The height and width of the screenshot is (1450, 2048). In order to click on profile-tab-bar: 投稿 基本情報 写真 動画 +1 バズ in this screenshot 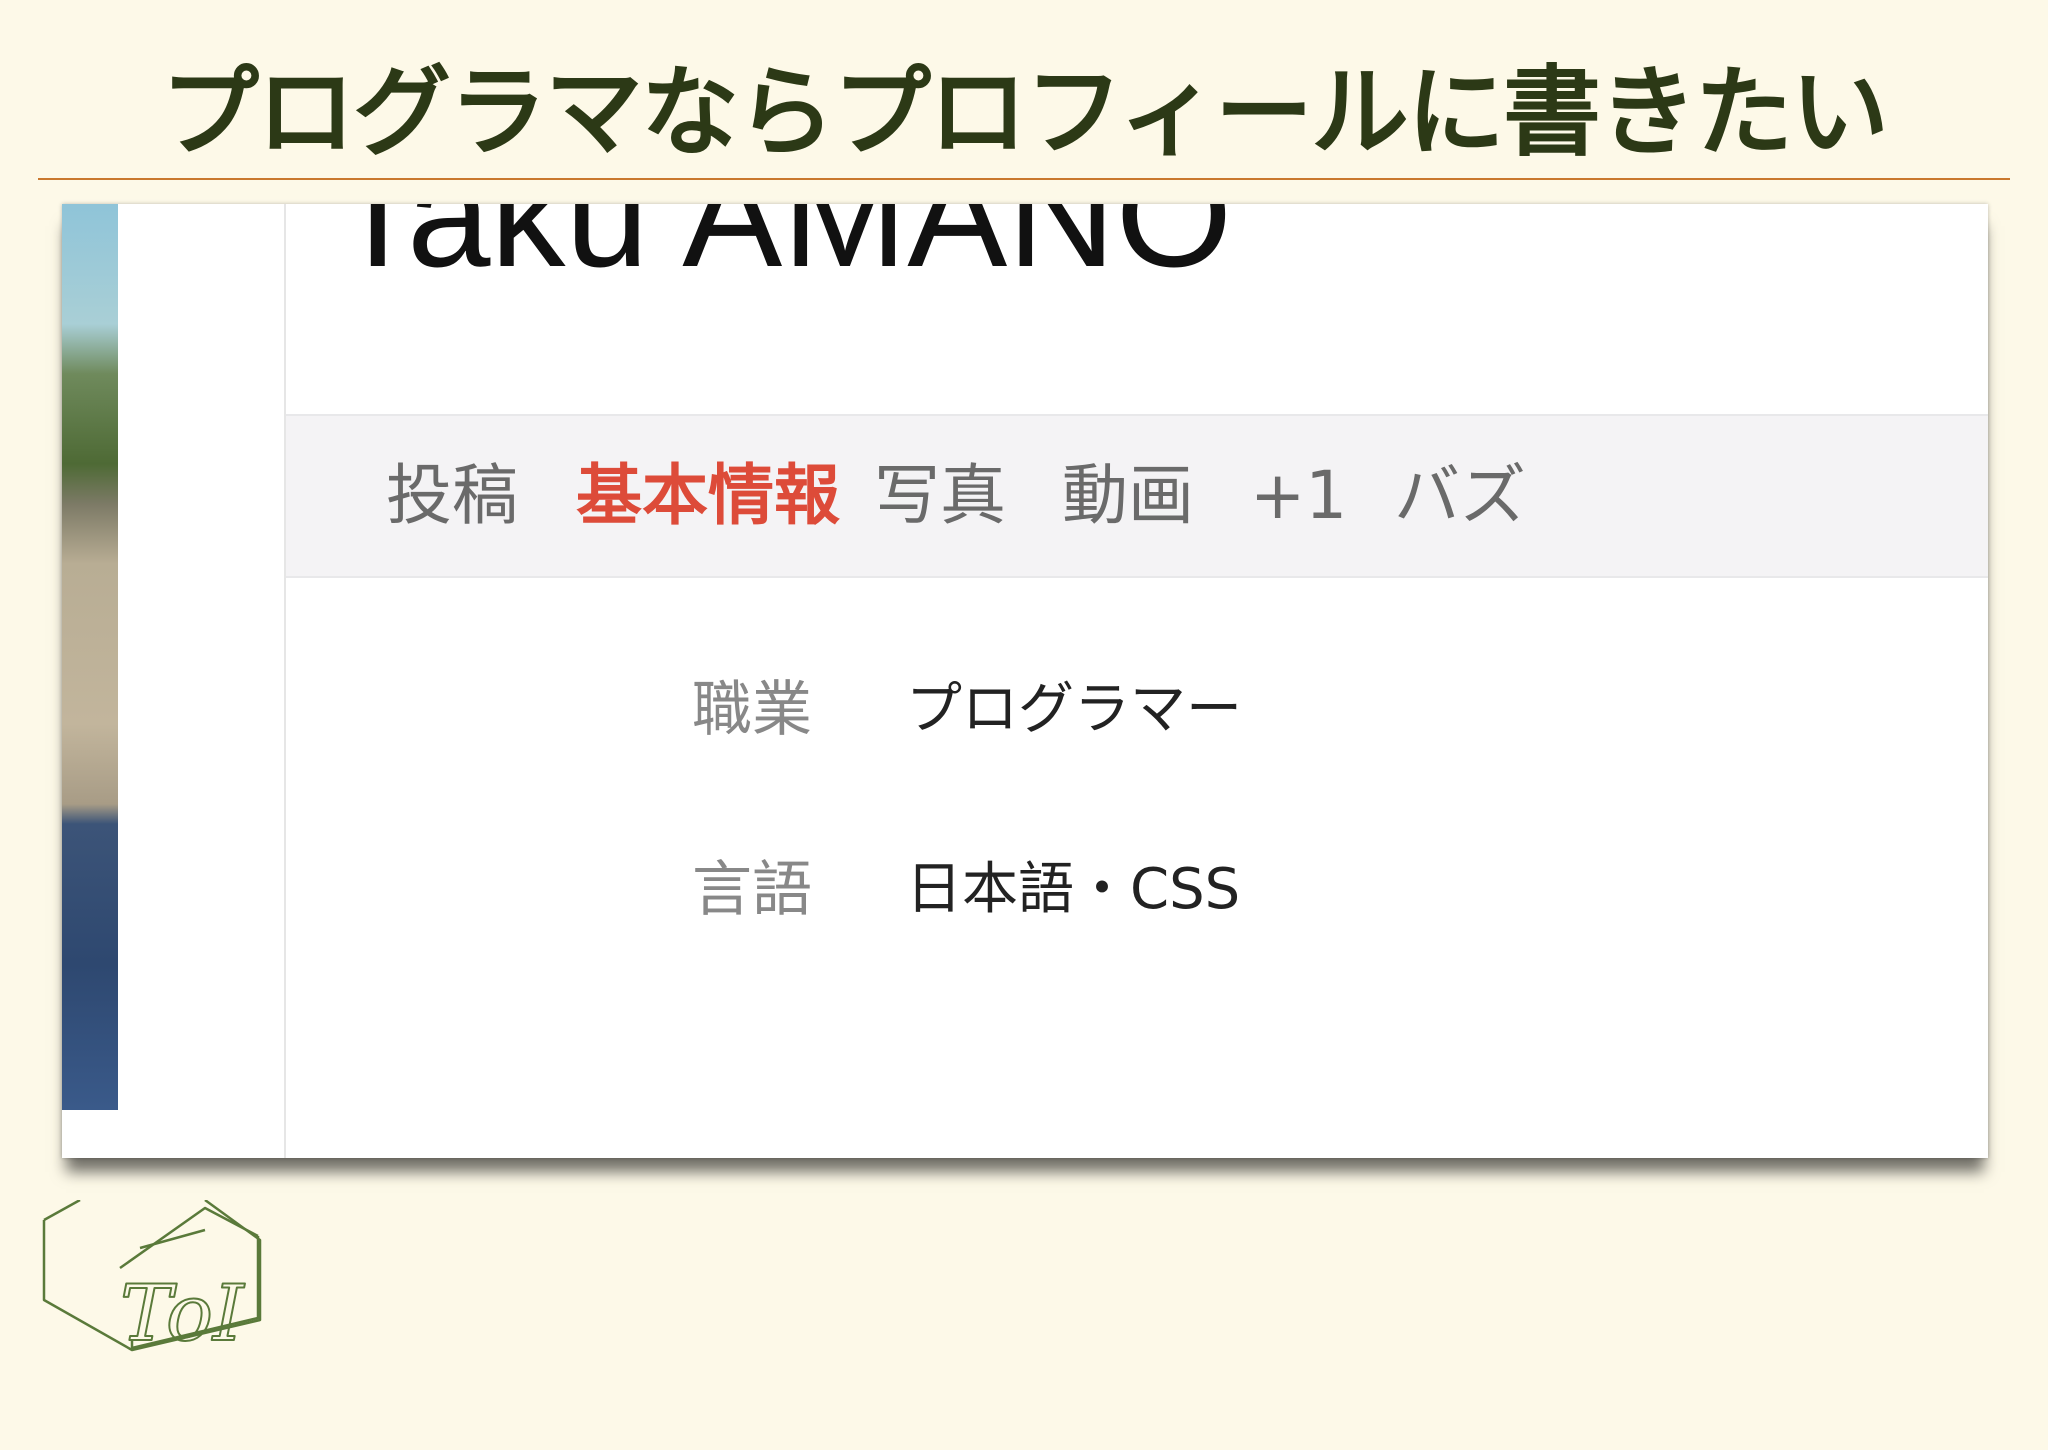, I will do `click(1137, 496)`.